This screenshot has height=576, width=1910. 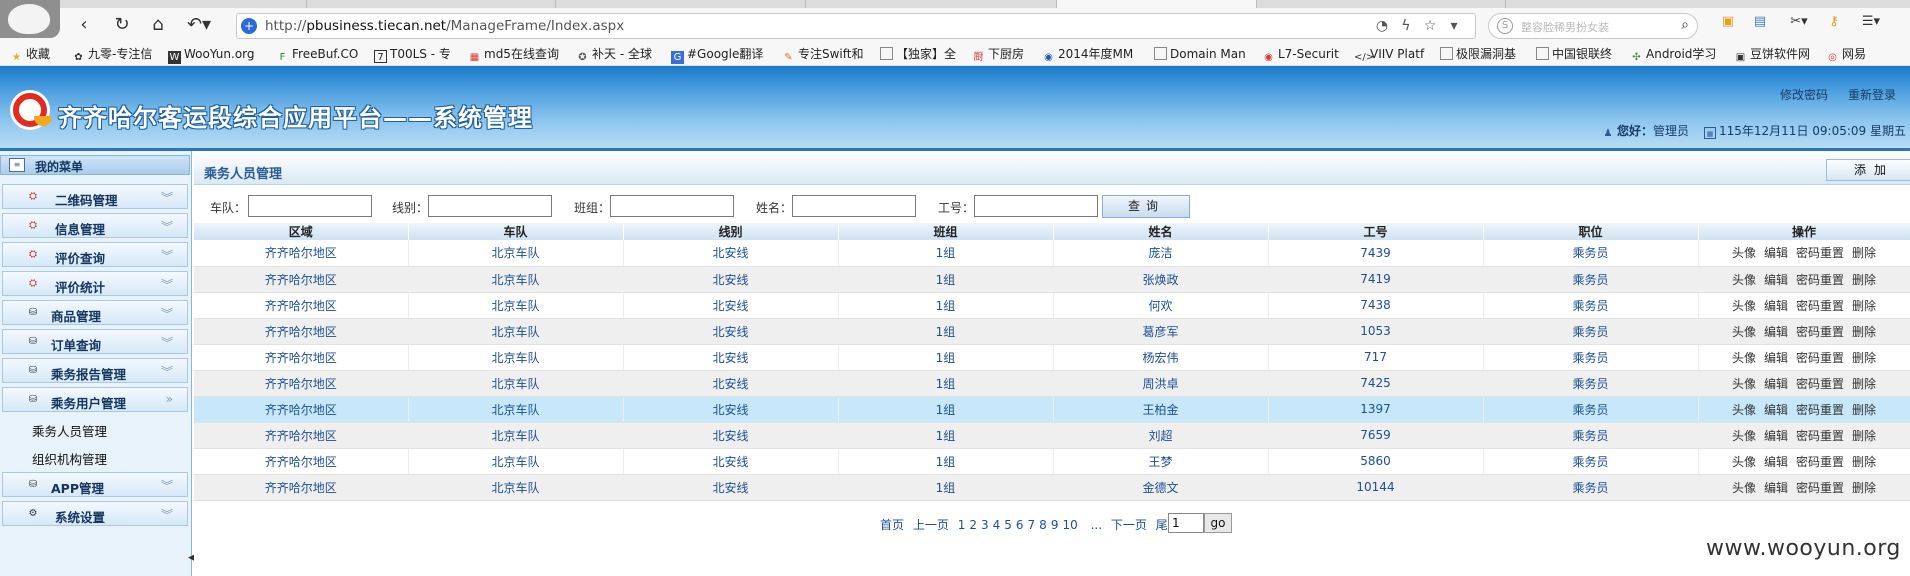 I want to click on sidebar-item-settings: ⚙ 系统设置 ︾, so click(x=95, y=513).